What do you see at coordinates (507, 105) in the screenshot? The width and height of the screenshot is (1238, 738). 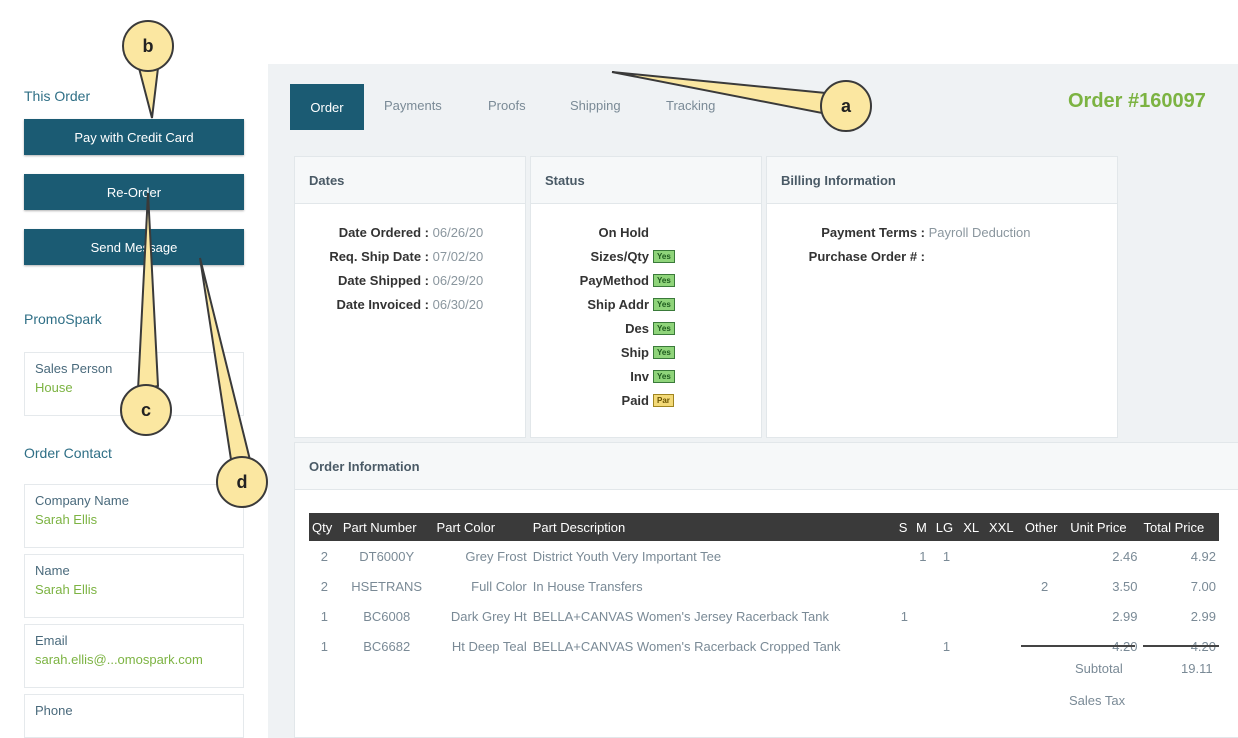 I see `tab-proofs: Proofs` at bounding box center [507, 105].